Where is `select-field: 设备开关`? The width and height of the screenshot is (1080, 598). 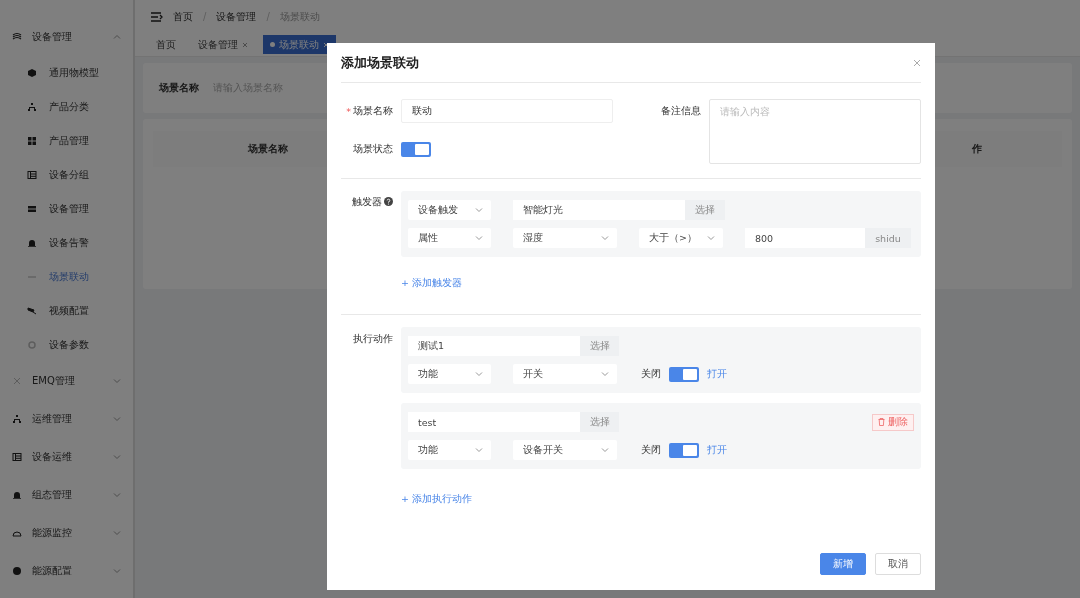
select-field: 设备开关 is located at coordinates (565, 450).